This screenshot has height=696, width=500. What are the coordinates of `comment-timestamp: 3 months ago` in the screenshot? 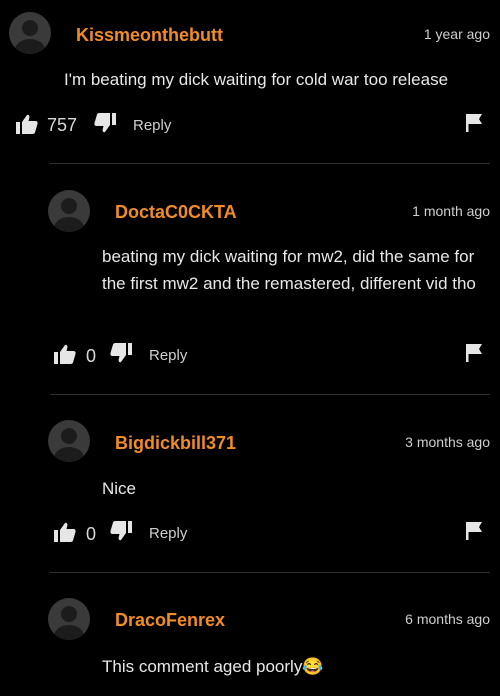 It's located at (447, 442).